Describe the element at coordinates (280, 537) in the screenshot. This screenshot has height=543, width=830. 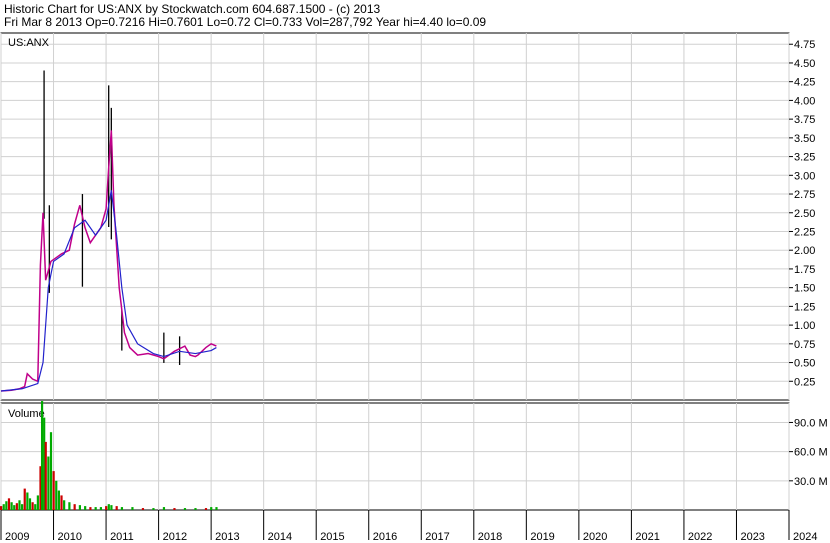
I see `x-tick-label: 2014` at that location.